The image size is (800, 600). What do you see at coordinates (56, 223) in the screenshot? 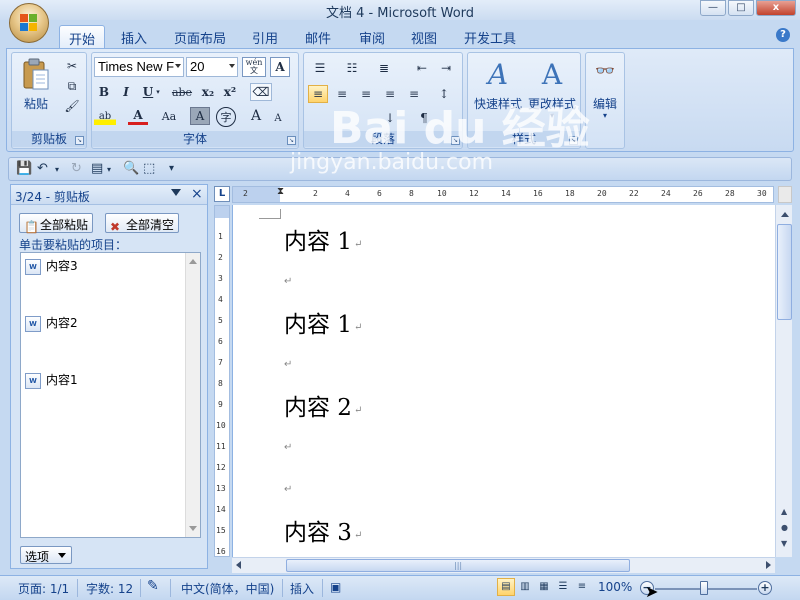
I see `paste-all-button: 📋全部粘贴` at bounding box center [56, 223].